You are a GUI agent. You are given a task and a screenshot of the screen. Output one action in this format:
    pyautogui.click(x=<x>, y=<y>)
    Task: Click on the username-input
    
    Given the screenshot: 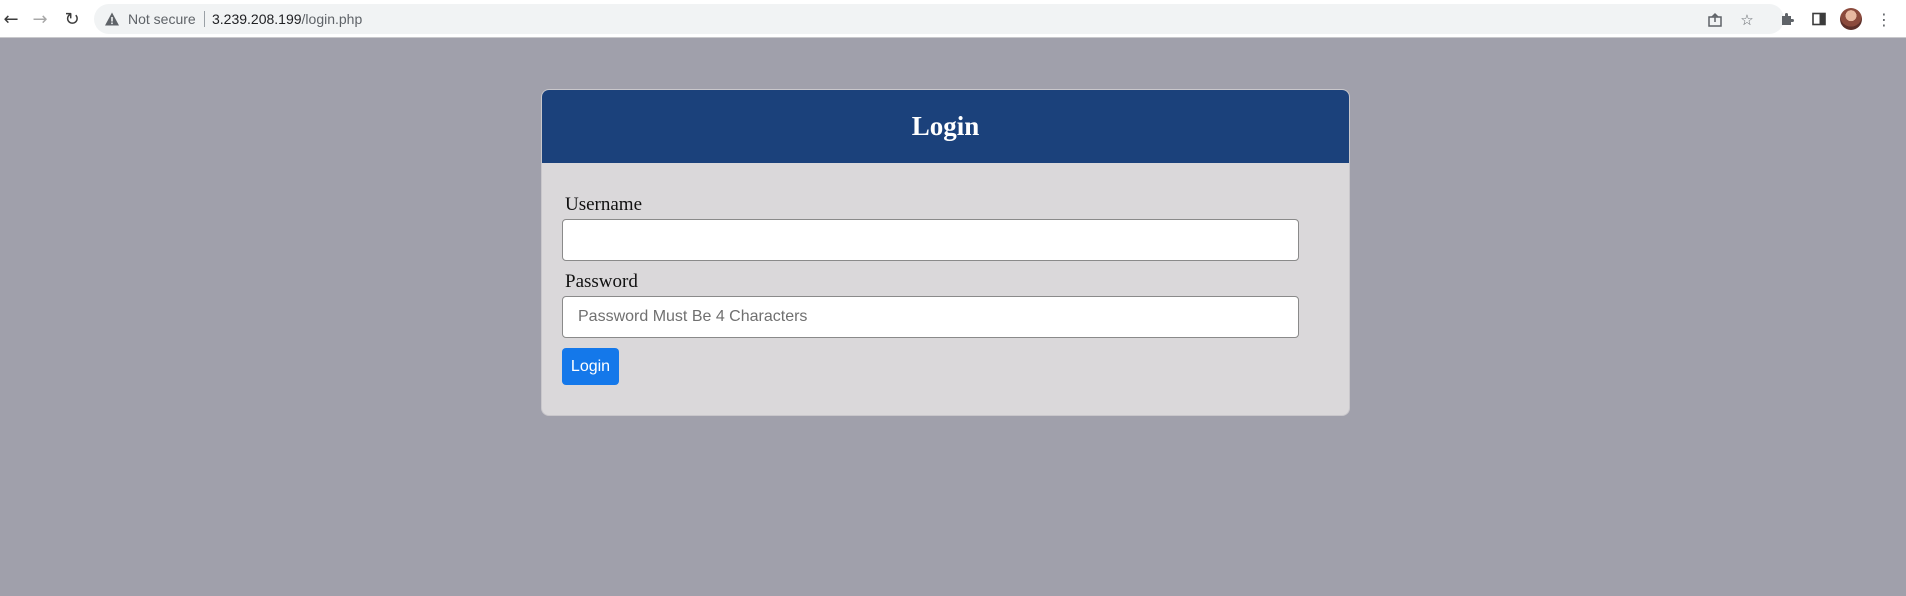 What is the action you would take?
    pyautogui.click(x=930, y=240)
    